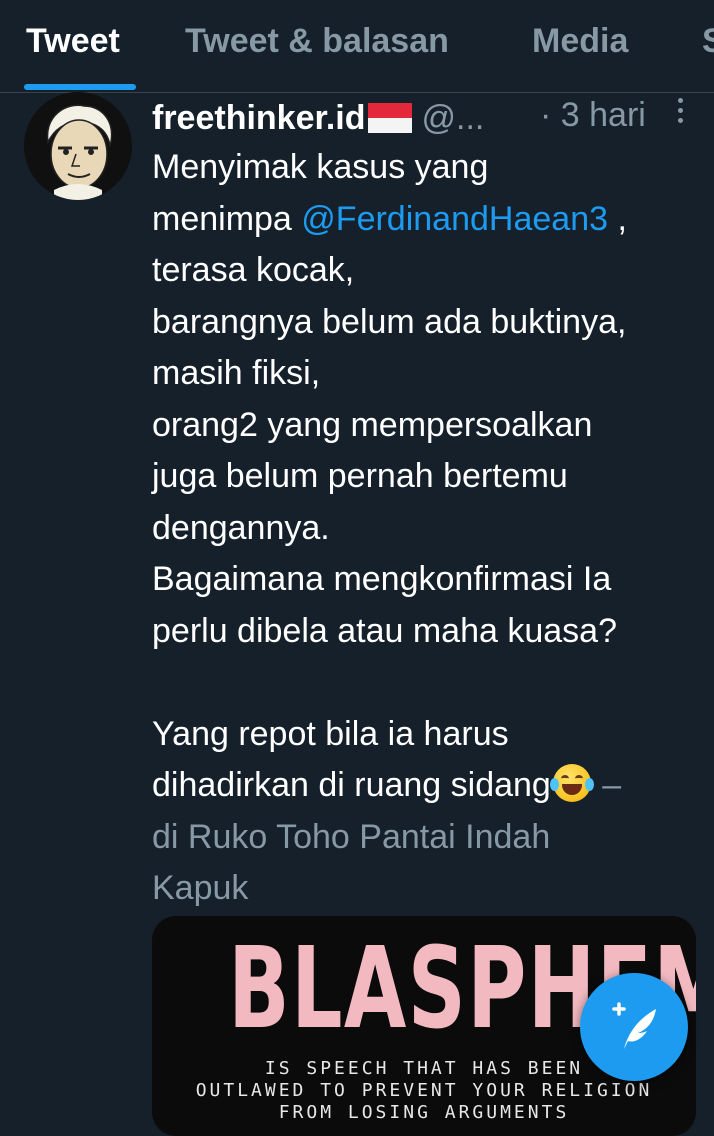 This screenshot has height=1136, width=714. Describe the element at coordinates (462, 989) in the screenshot. I see `media-title-text: BLASPHEMY` at that location.